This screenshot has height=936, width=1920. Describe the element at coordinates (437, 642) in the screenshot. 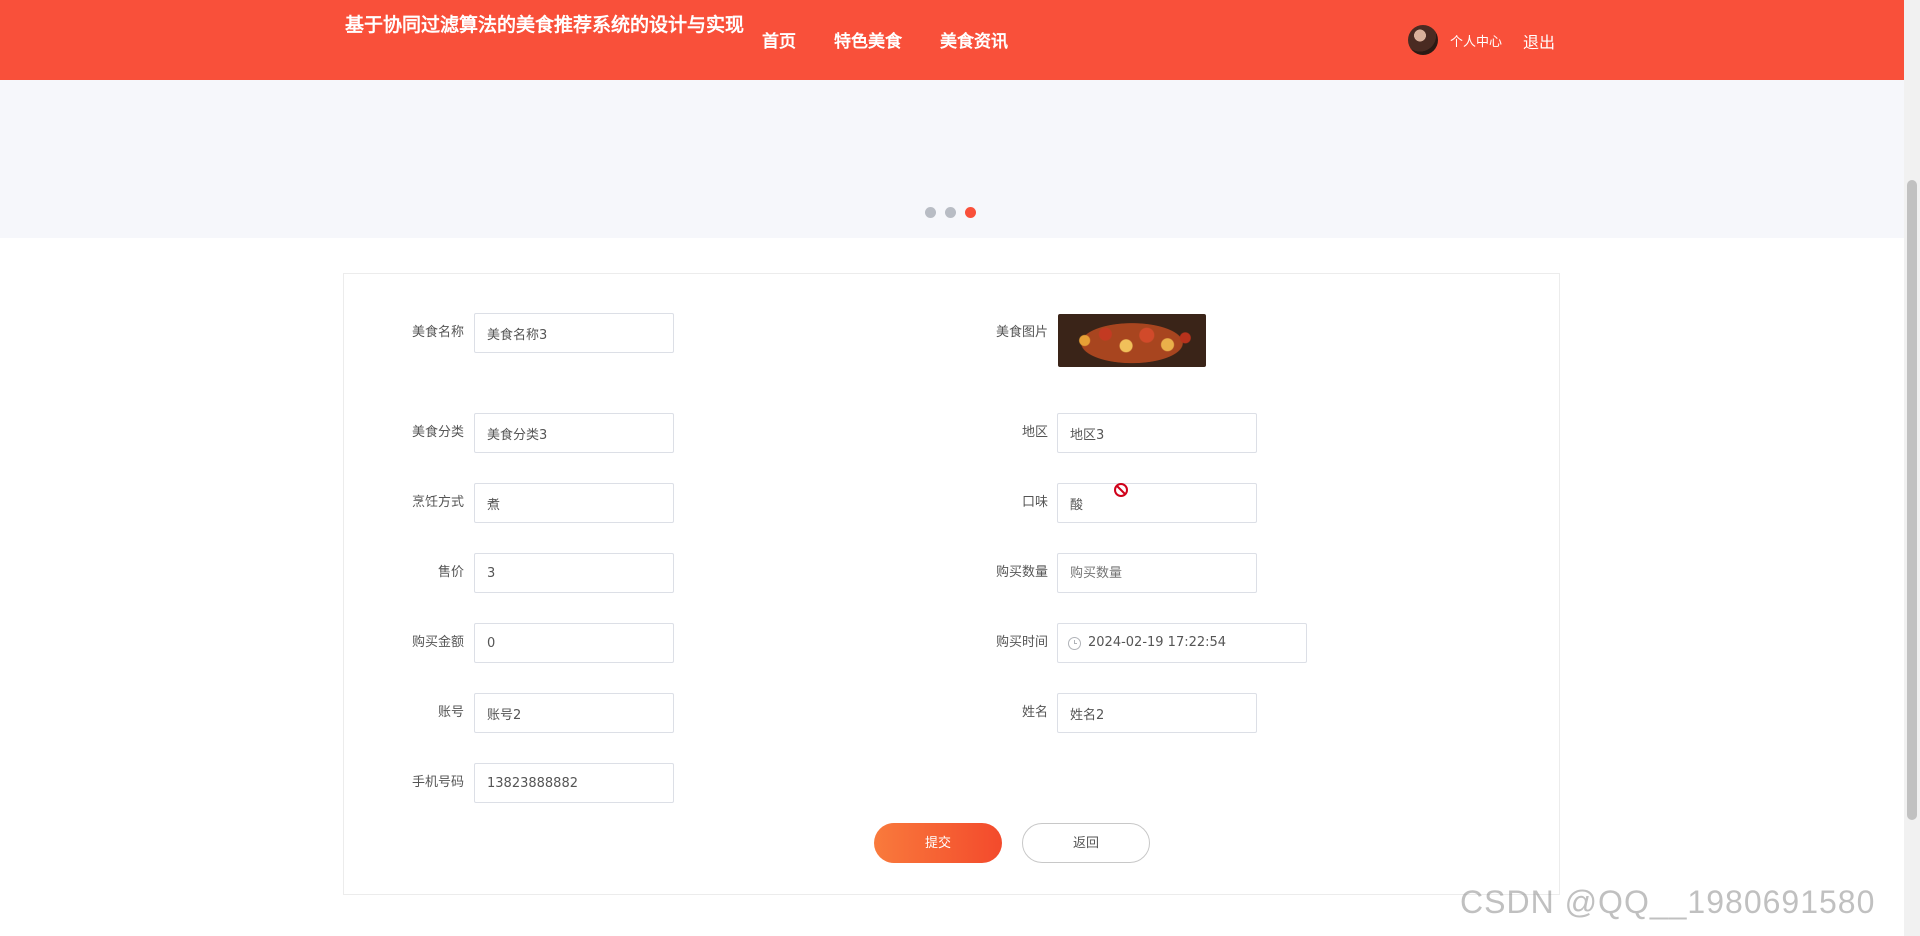

I see `amount-label: 购买金额` at that location.